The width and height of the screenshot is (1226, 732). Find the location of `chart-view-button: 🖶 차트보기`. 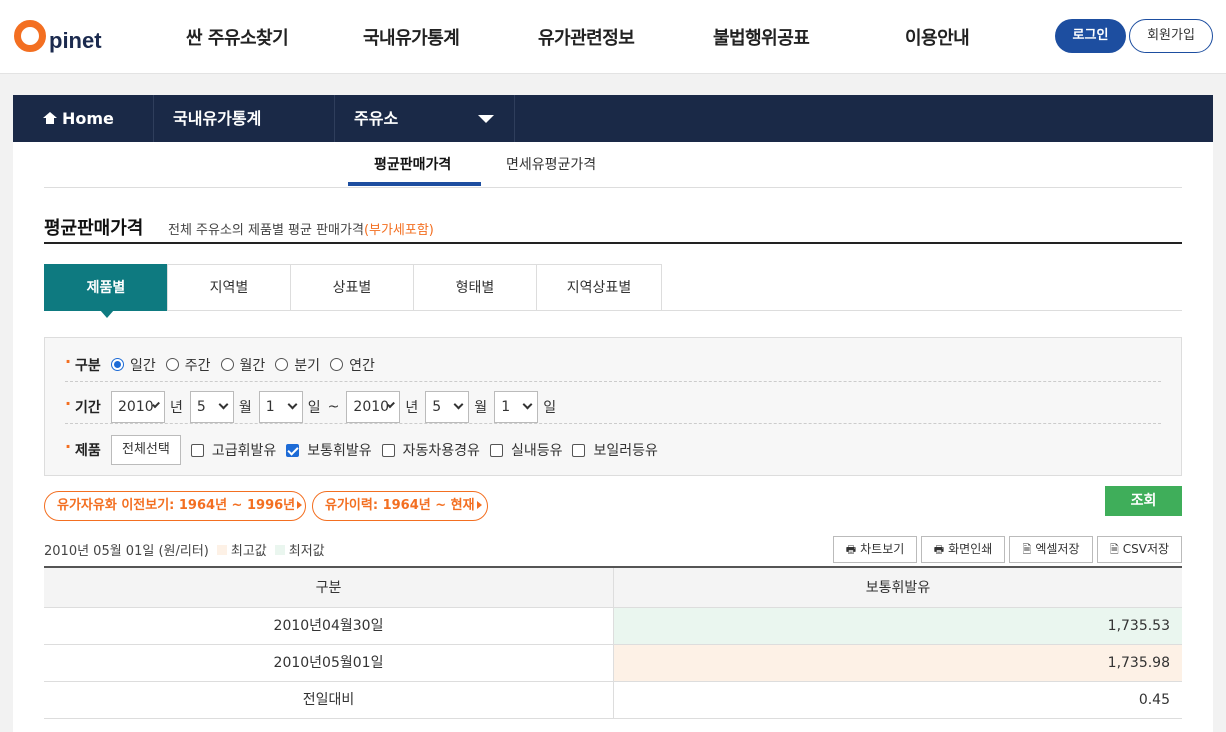

chart-view-button: 🖶 차트보기 is located at coordinates (875, 549).